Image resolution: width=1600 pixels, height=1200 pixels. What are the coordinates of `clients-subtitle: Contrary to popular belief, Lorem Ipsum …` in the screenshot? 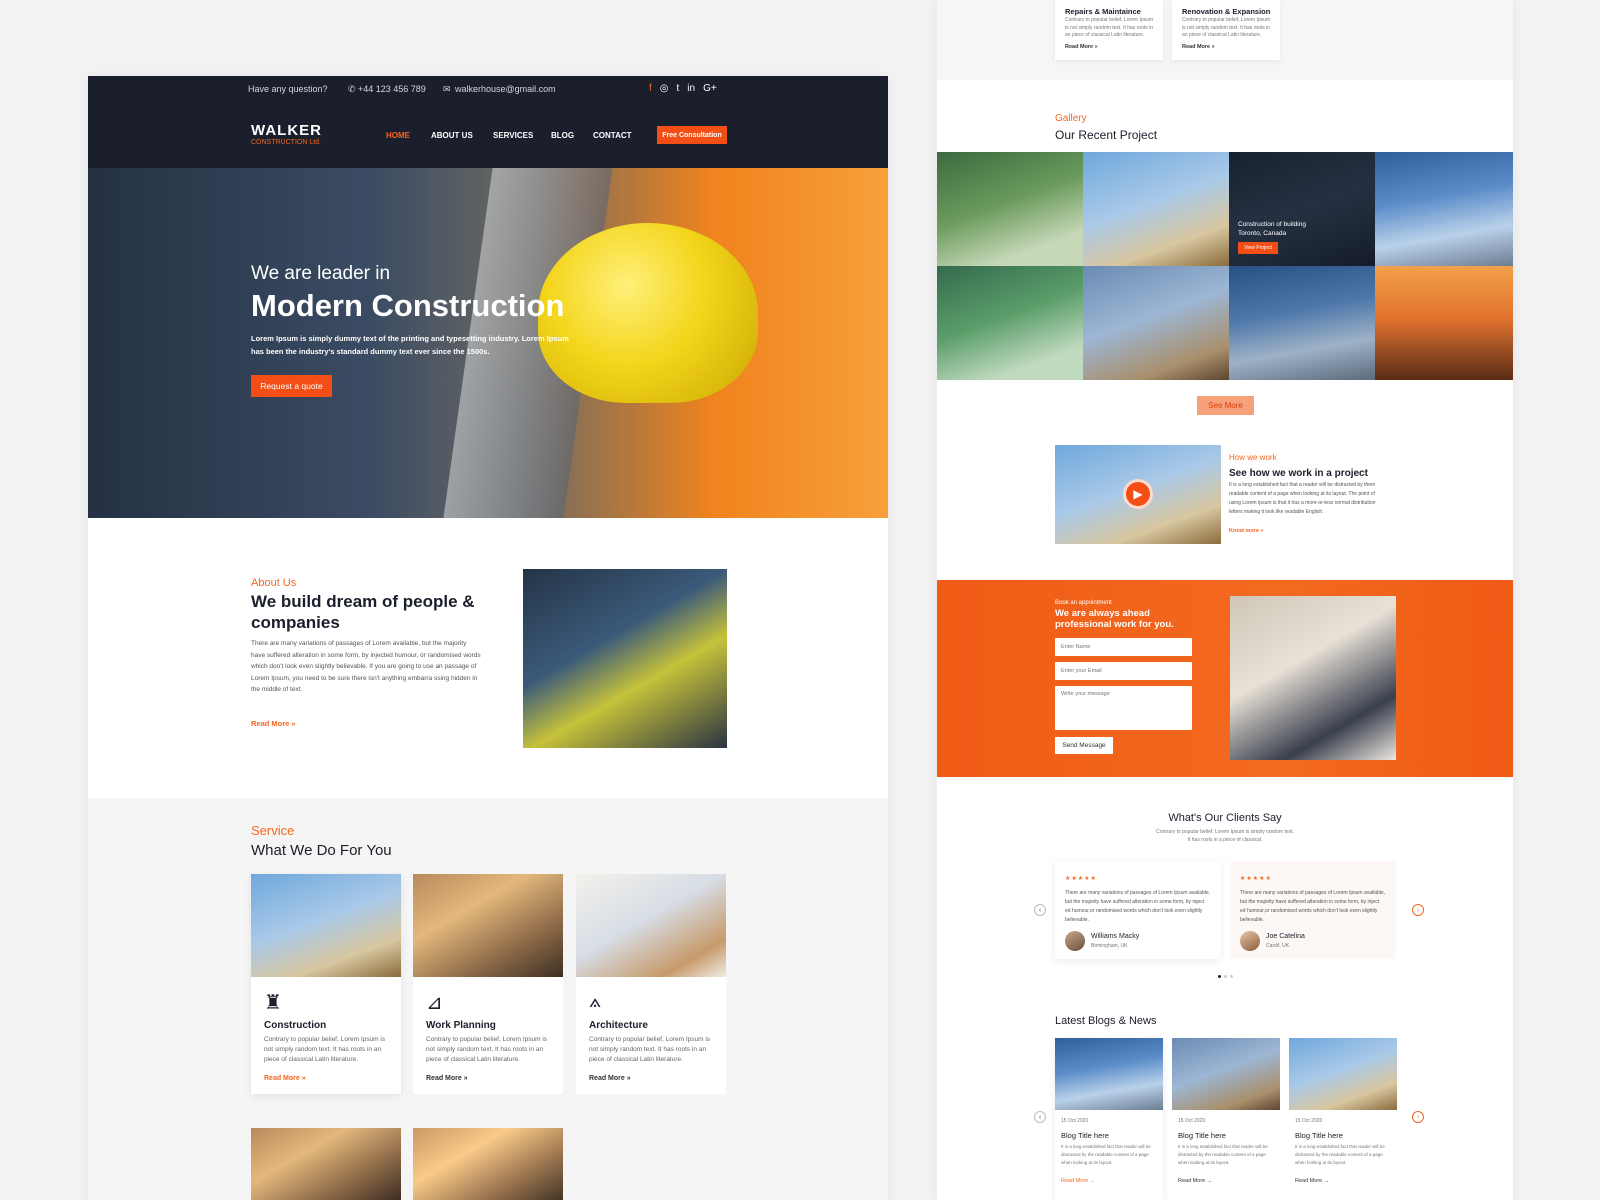 It's located at (1225, 836).